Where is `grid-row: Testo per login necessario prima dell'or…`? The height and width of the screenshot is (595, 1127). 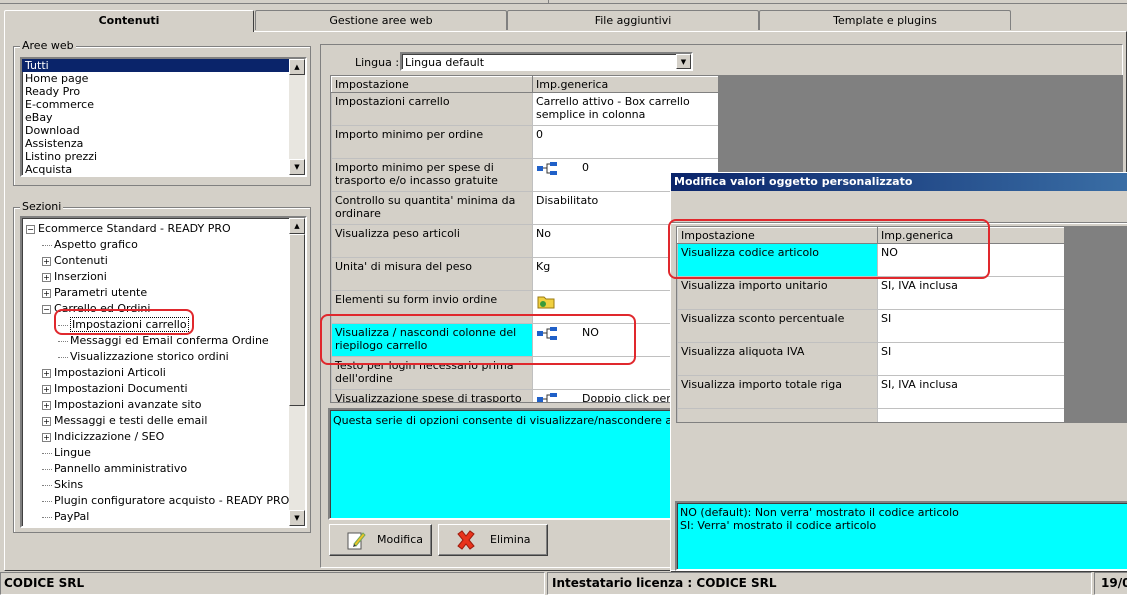
grid-row: Testo per login necessario prima dell'or… is located at coordinates (524, 373).